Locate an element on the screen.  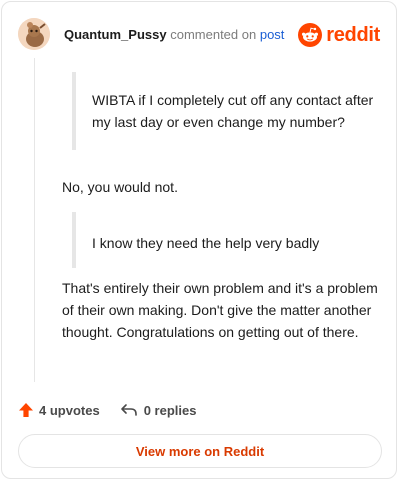
username-link: Quantum_Pussy is located at coordinates (115, 34).